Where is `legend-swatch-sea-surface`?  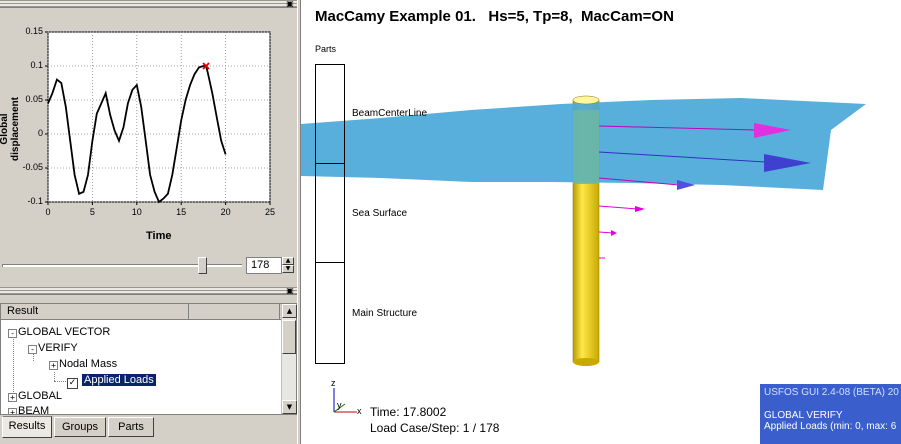
legend-swatch-sea-surface is located at coordinates (330, 213).